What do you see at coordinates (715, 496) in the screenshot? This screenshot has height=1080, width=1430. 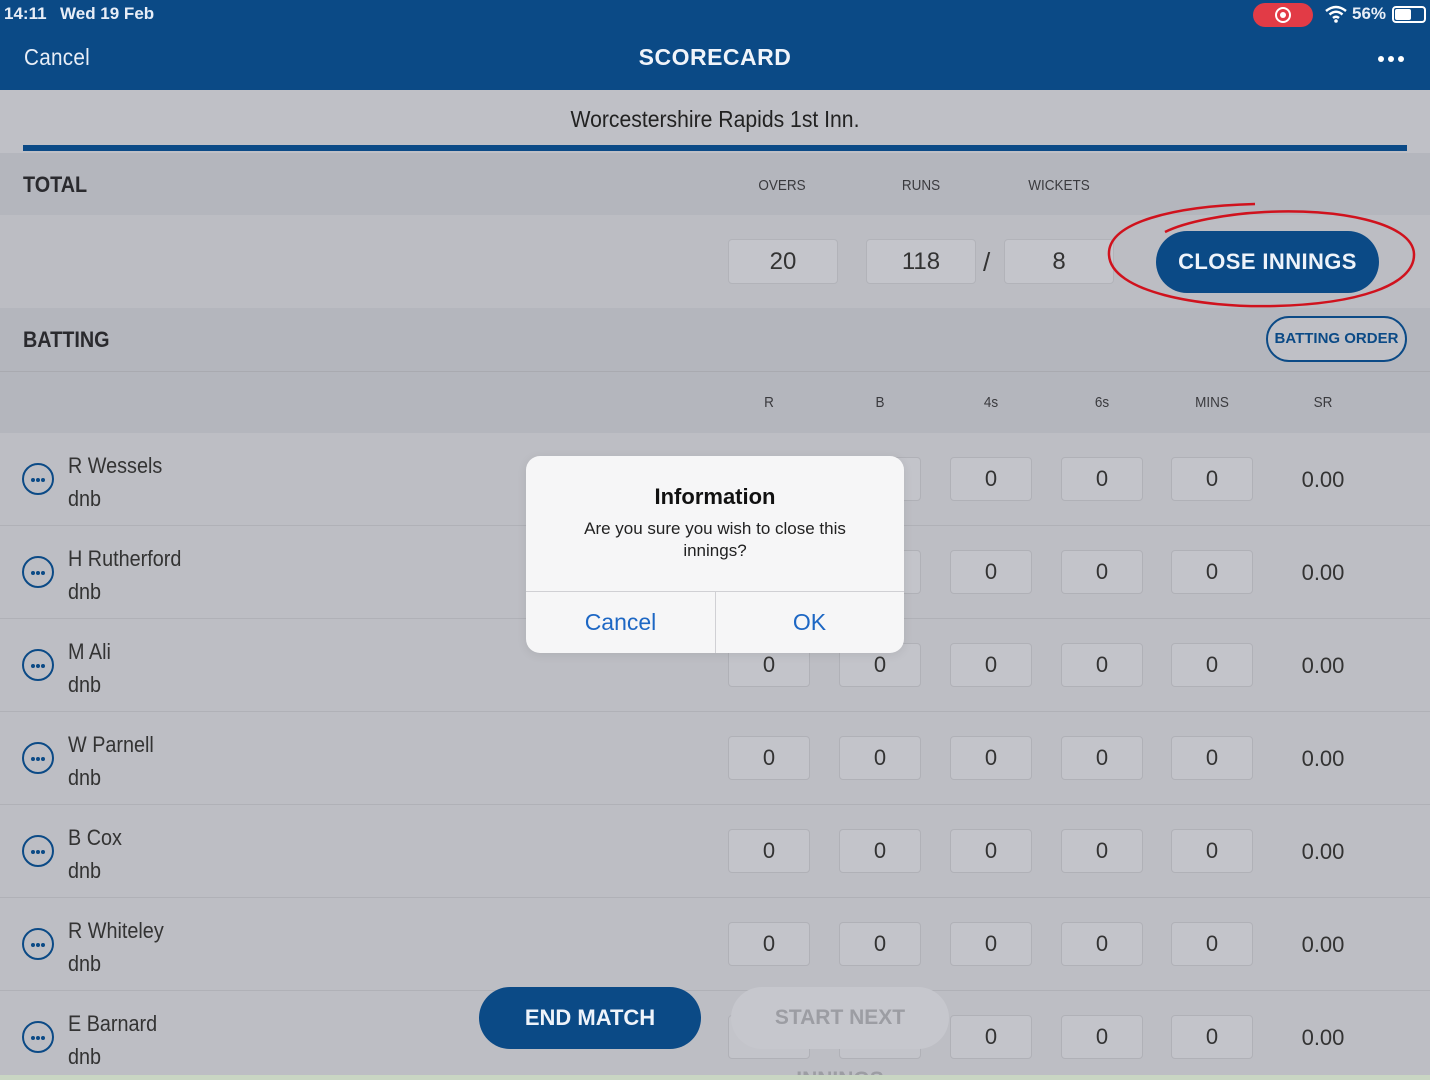 I see `dialog-title: Information` at bounding box center [715, 496].